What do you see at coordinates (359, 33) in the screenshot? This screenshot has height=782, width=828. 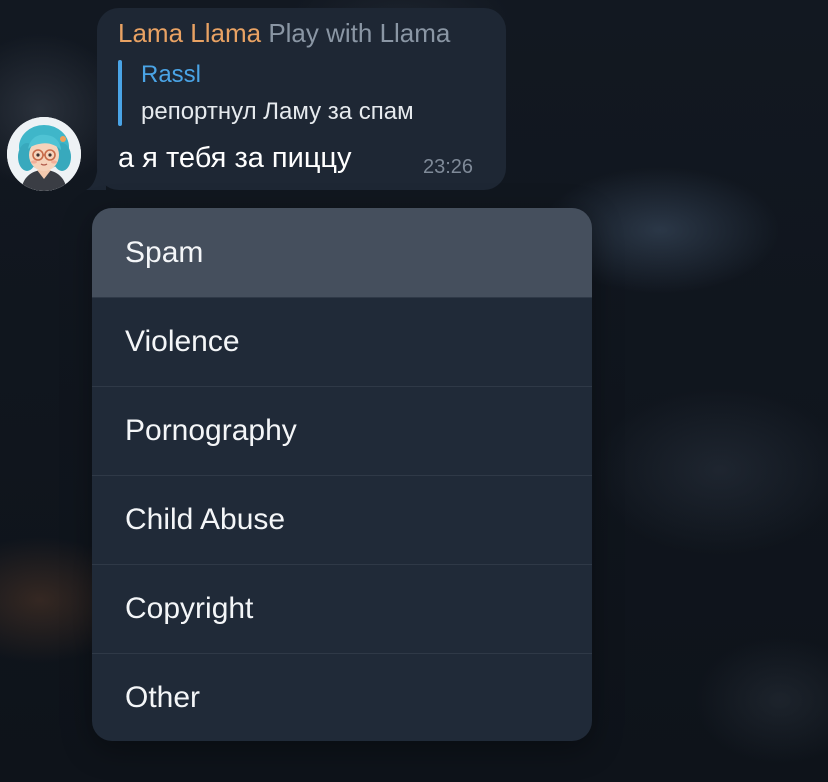 I see `via-bot-label: Play with Llama` at bounding box center [359, 33].